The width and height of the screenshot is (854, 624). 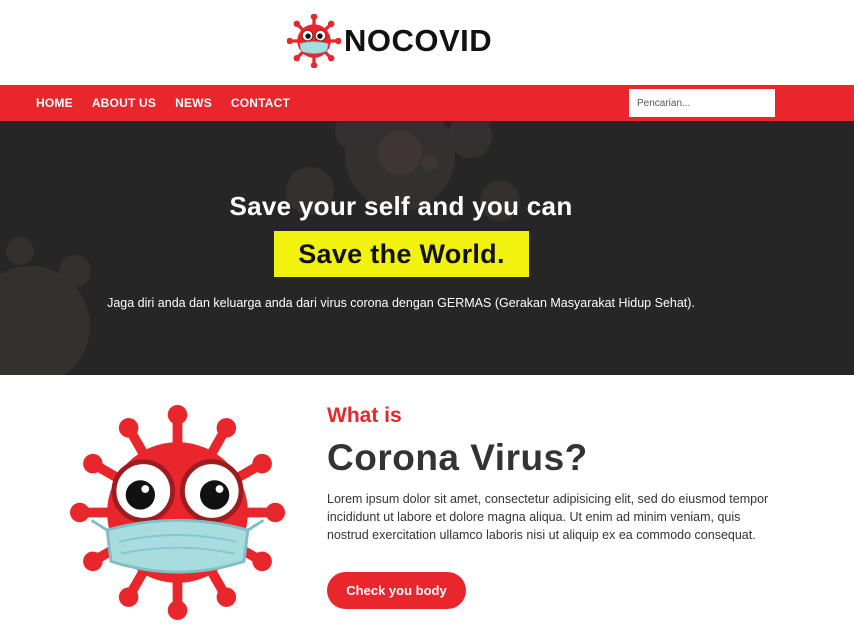 I want to click on nav-contact-link: CONTACT, so click(x=260, y=103).